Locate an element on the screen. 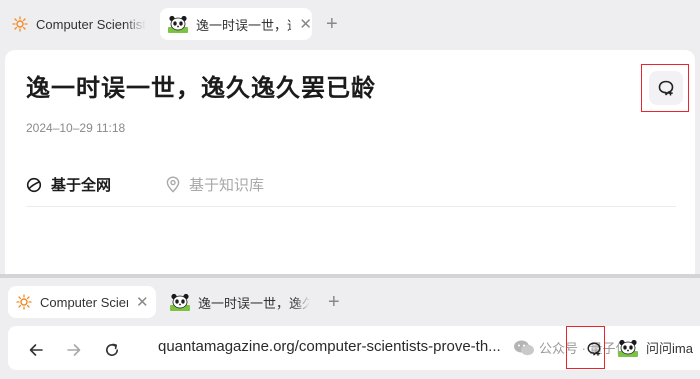 This screenshot has height=379, width=700. option-web-search: 基于全网 is located at coordinates (68, 184).